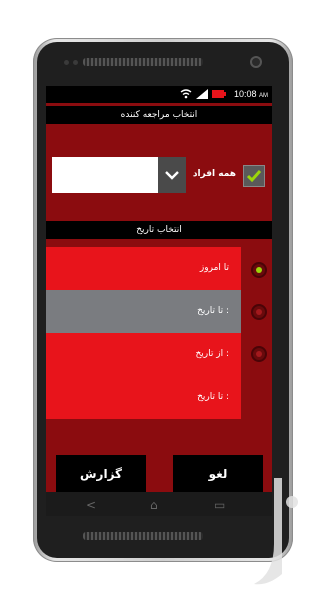 This screenshot has width=321, height=600. What do you see at coordinates (143, 354) in the screenshot?
I see `date-option-from-date: از تاریخ :` at bounding box center [143, 354].